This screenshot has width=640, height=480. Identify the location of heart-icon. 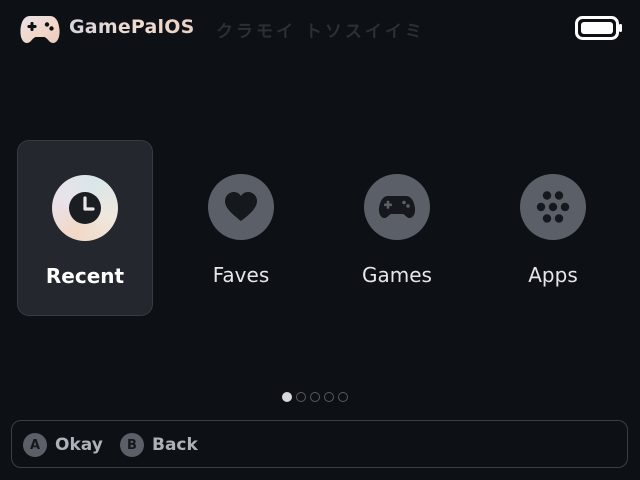
(241, 207).